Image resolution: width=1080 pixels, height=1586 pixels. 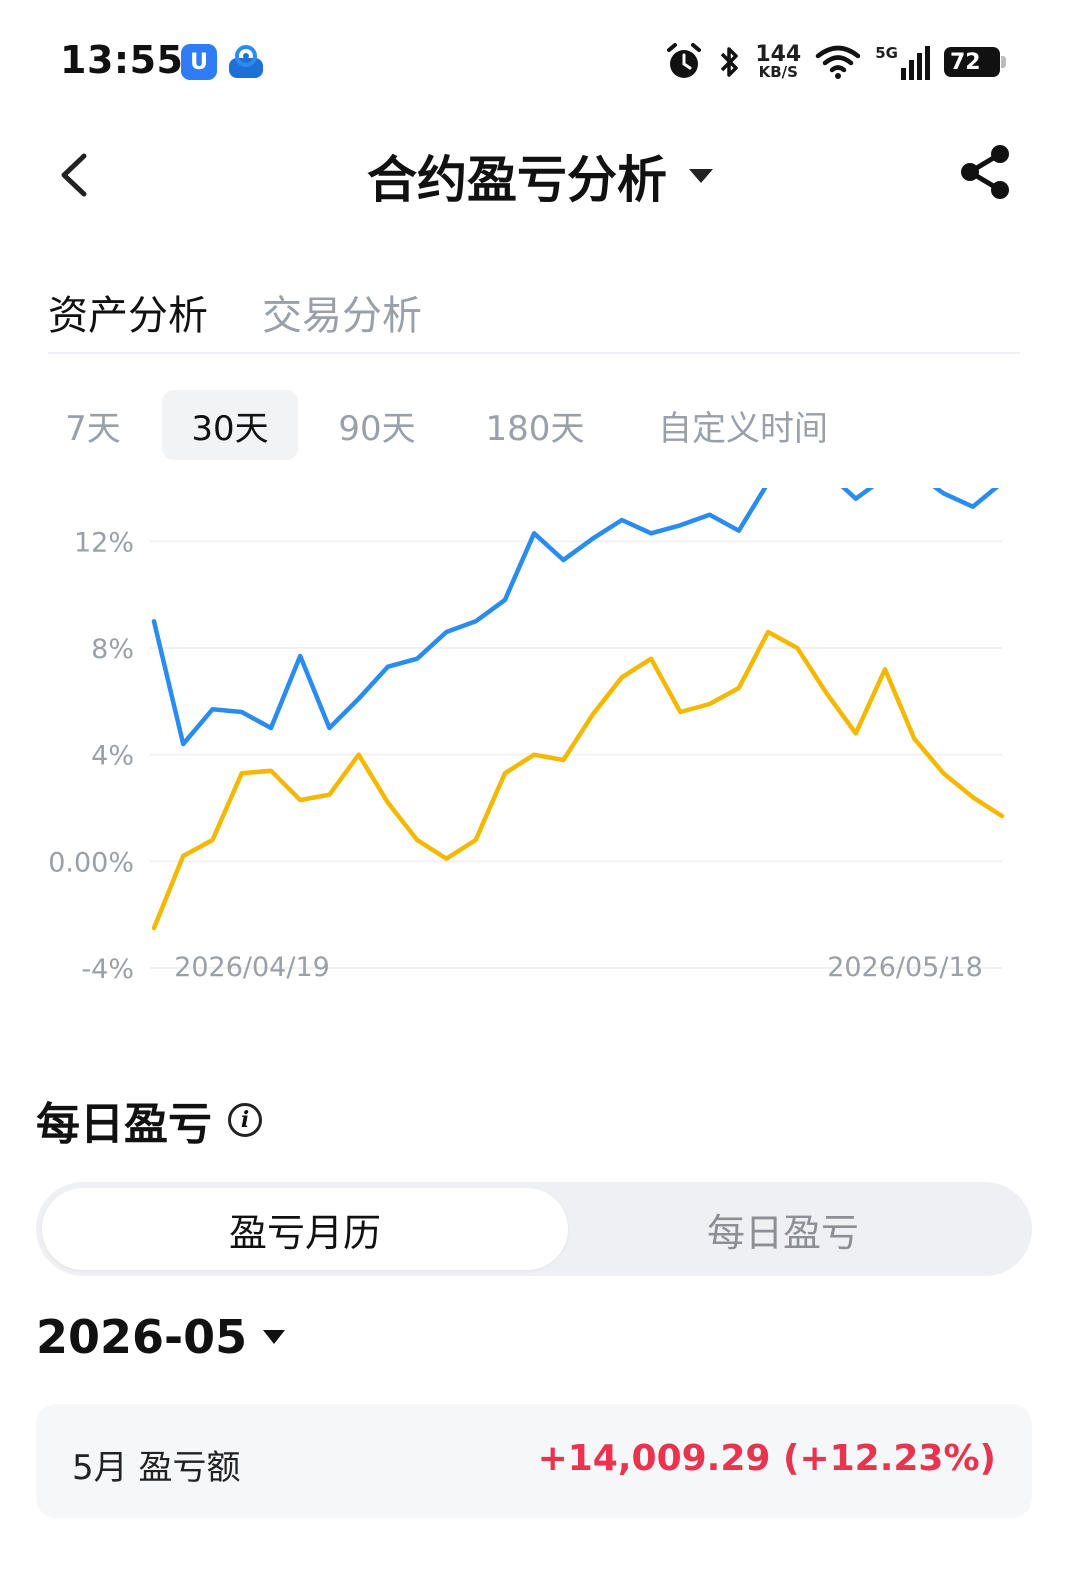 I want to click on monthly-pnl-value: +14,009.29 (+12.23%), so click(x=766, y=1458).